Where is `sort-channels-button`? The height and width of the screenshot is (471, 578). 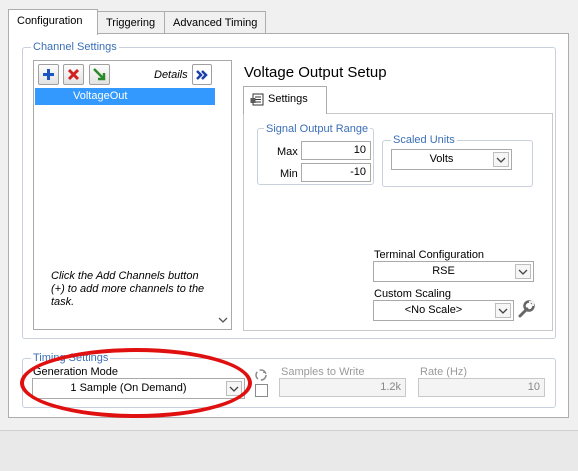 sort-channels-button is located at coordinates (99, 74).